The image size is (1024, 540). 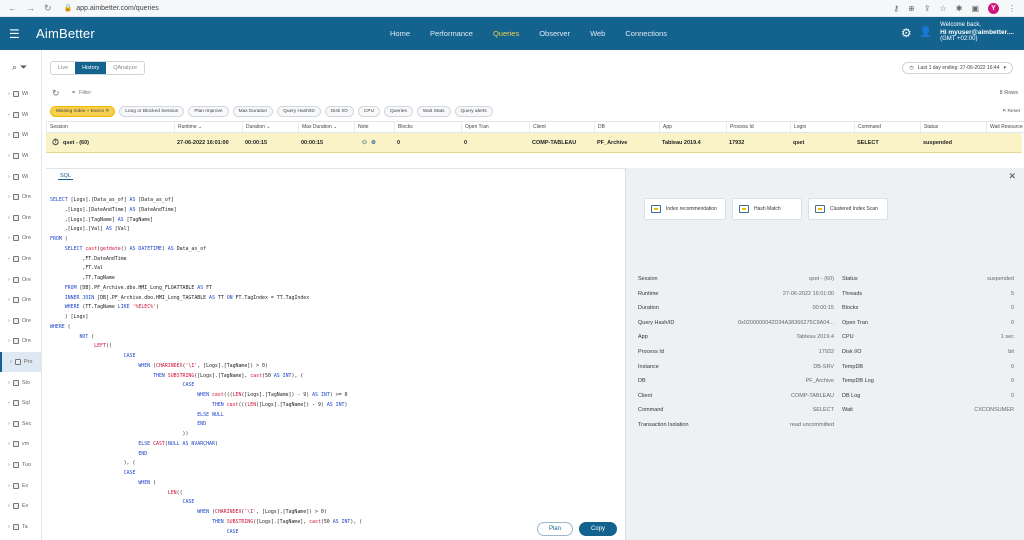 What do you see at coordinates (646, 33) in the screenshot?
I see `nav-connections: Connections` at bounding box center [646, 33].